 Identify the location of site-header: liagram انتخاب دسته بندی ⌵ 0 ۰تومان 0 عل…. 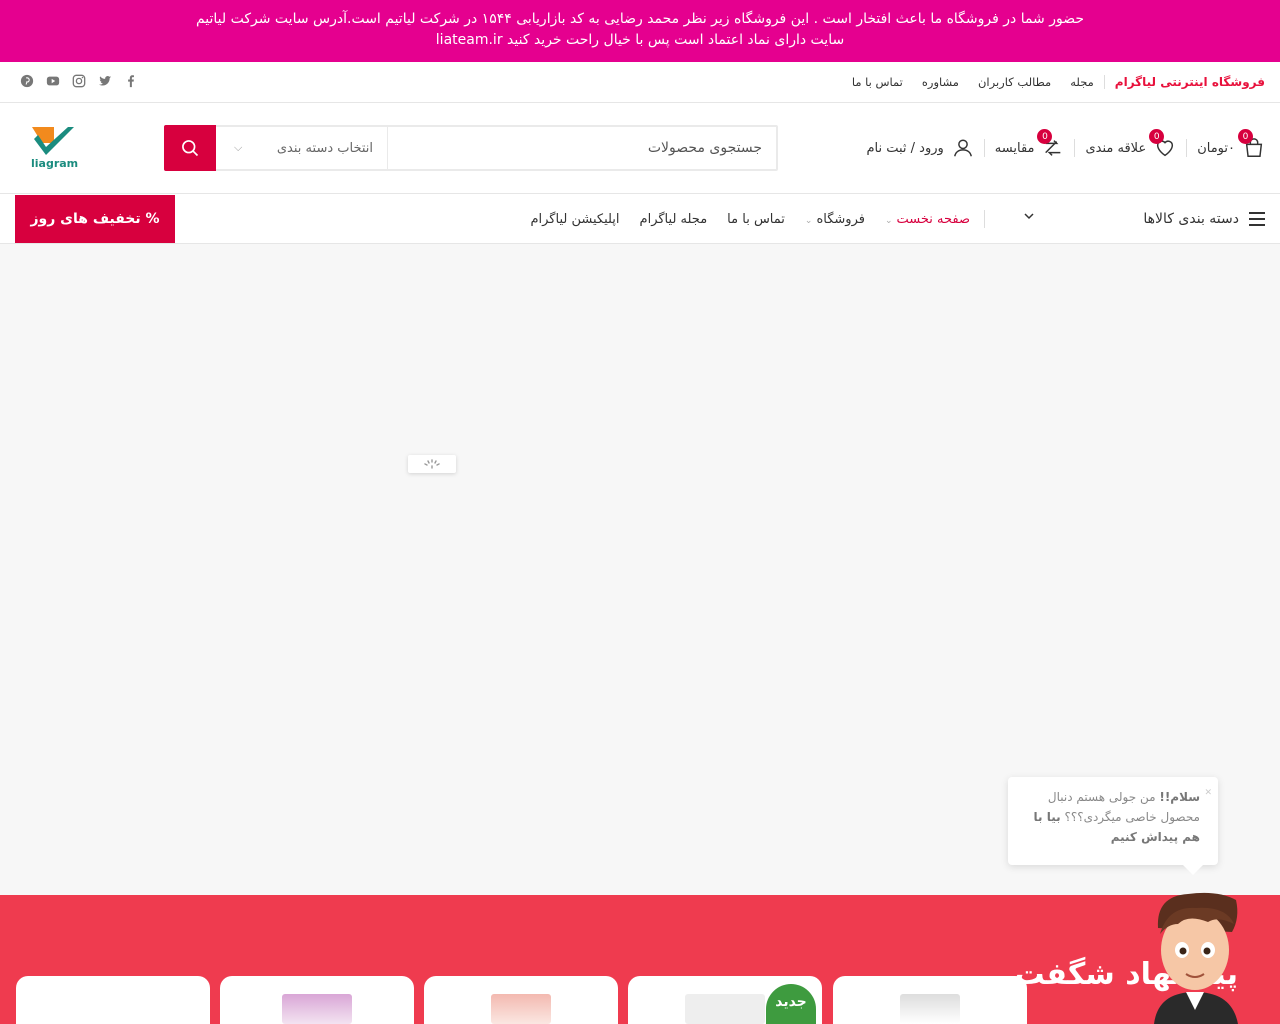
(640, 148).